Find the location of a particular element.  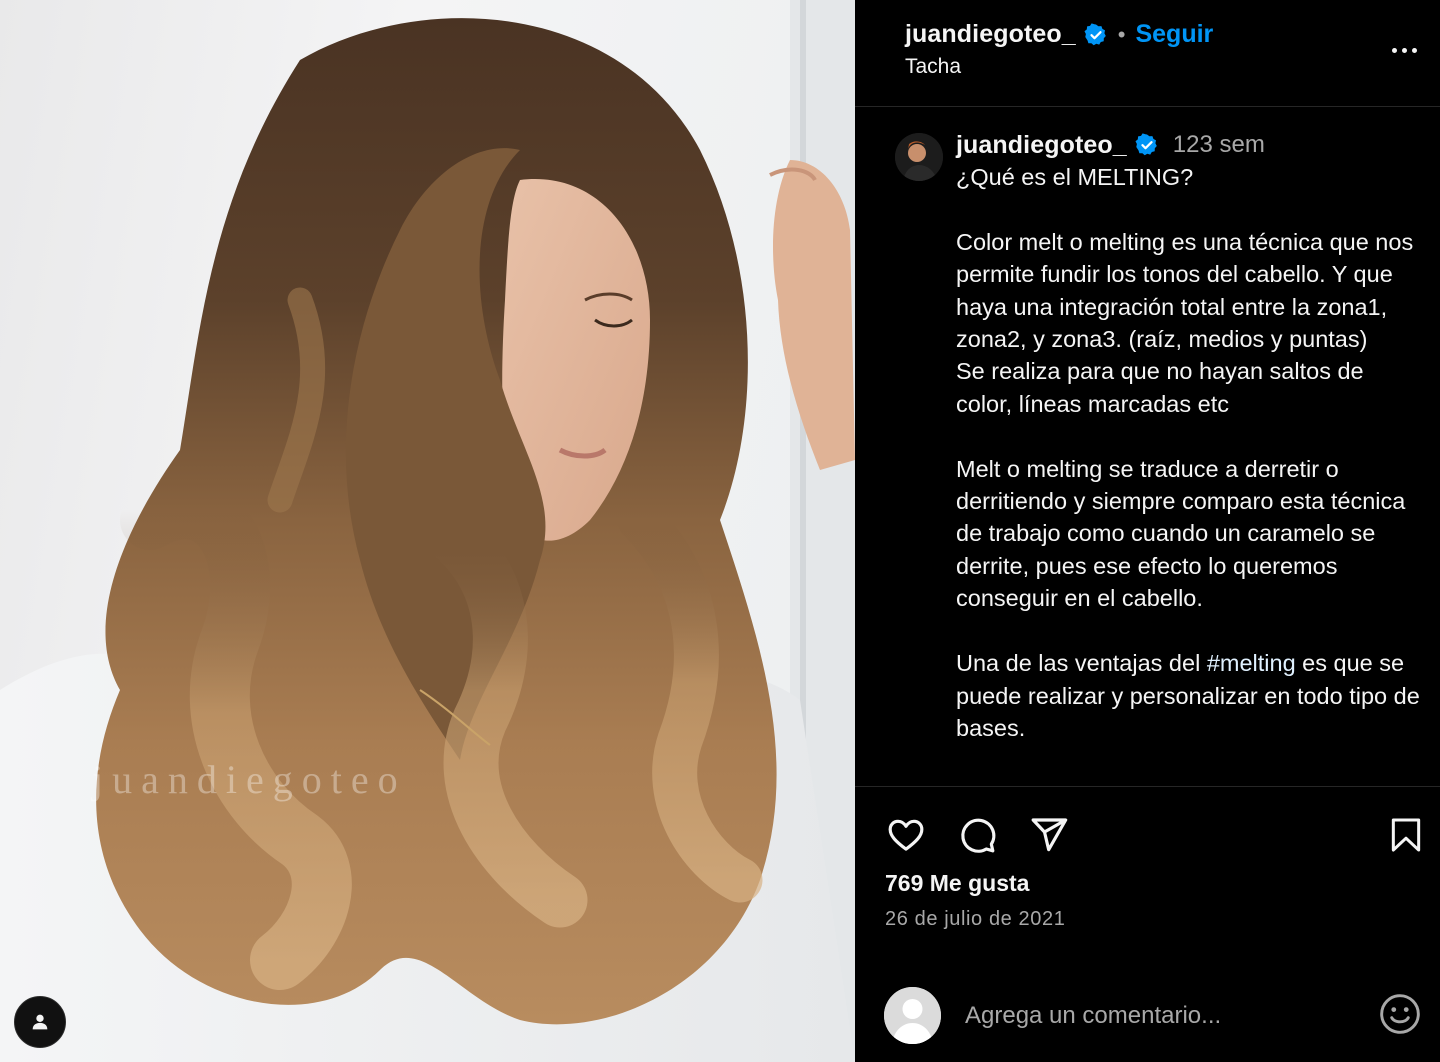

hashtag-link: #melting is located at coordinates (1251, 663).